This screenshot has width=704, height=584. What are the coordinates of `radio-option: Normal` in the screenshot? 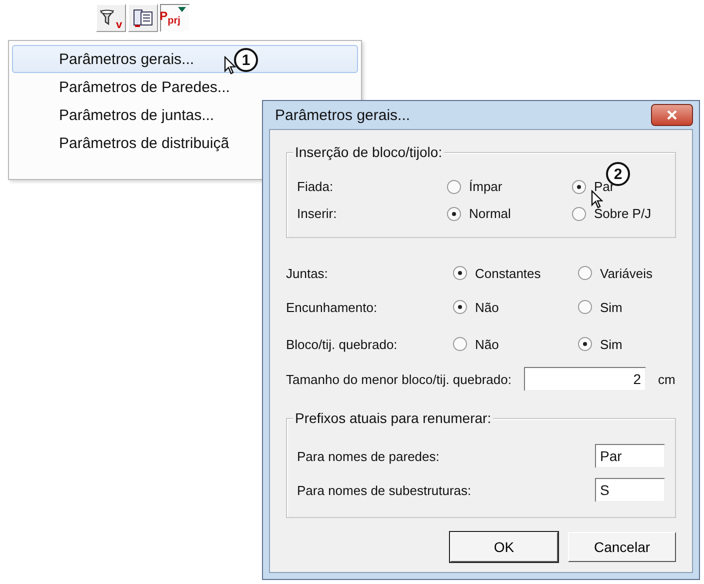 It's located at (509, 213).